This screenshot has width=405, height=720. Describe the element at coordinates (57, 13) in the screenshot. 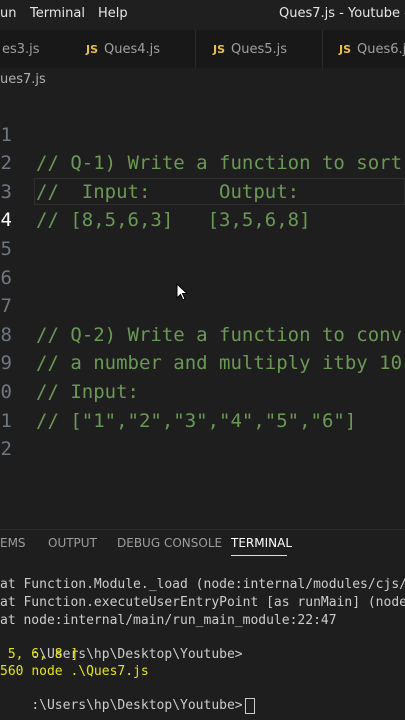

I see `menu-terminal: Terminal` at that location.